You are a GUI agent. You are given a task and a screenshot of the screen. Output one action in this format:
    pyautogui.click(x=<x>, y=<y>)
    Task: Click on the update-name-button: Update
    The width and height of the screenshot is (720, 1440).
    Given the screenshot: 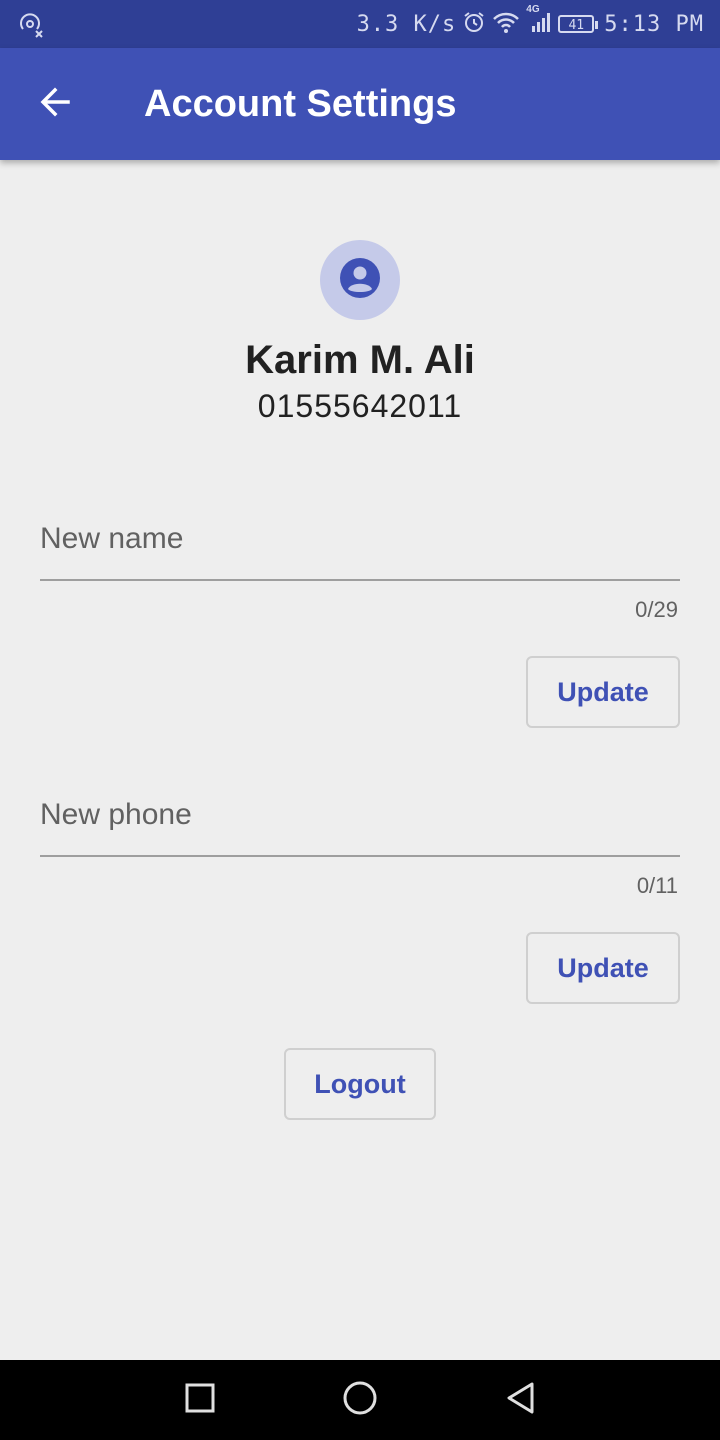 What is the action you would take?
    pyautogui.click(x=603, y=692)
    